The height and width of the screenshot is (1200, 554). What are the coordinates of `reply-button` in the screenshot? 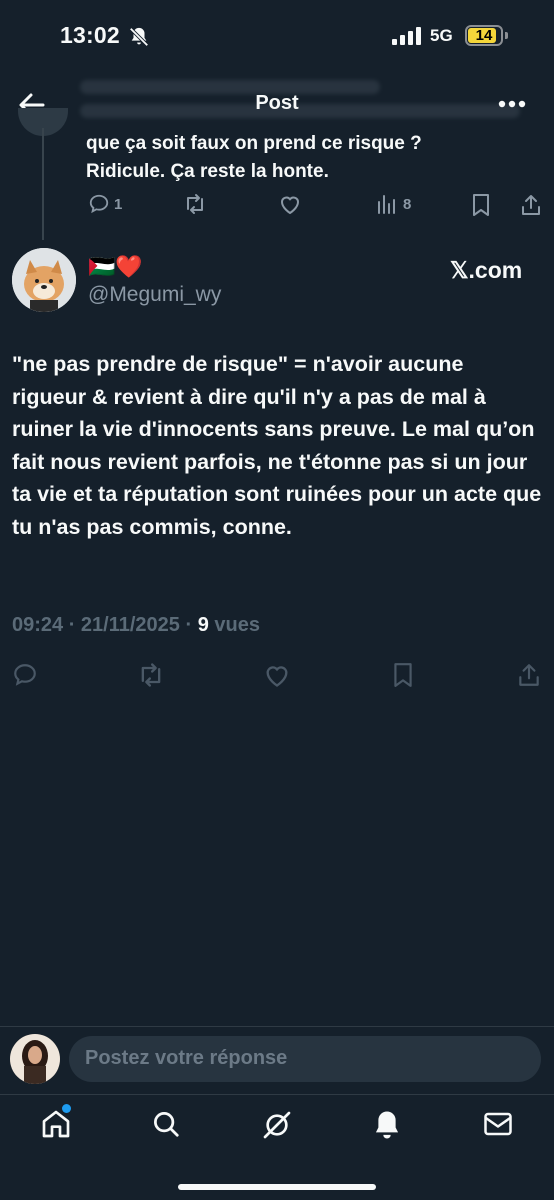 It's located at (25, 675).